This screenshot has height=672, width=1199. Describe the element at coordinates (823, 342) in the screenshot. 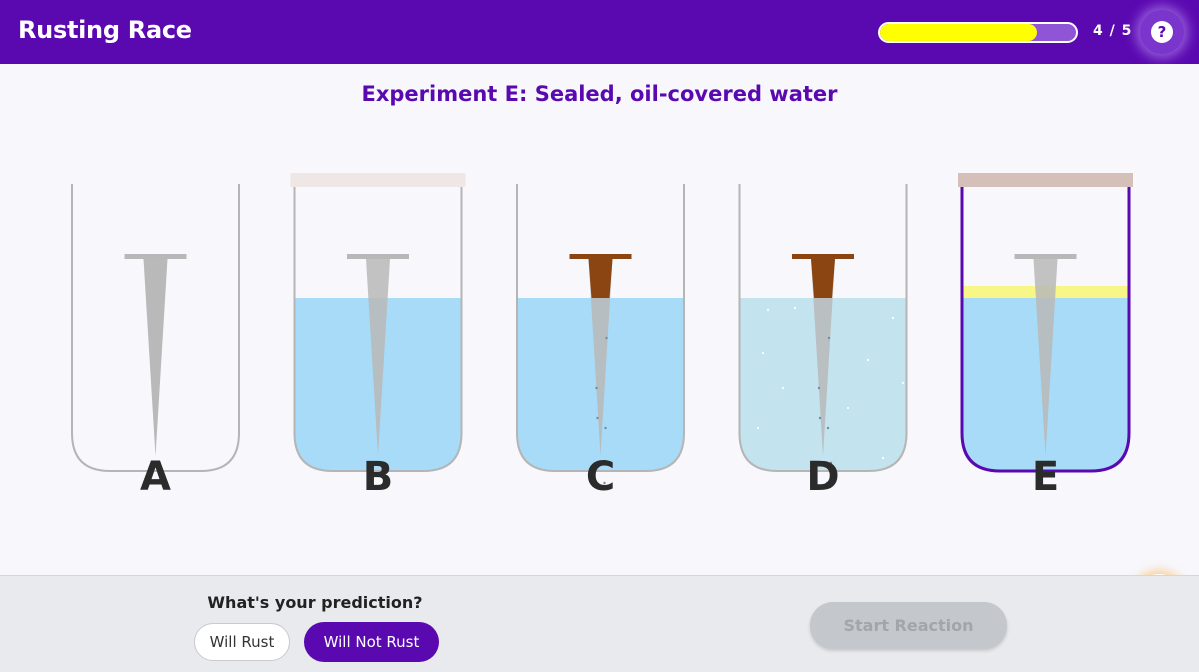

I see `beaker-d: D` at that location.